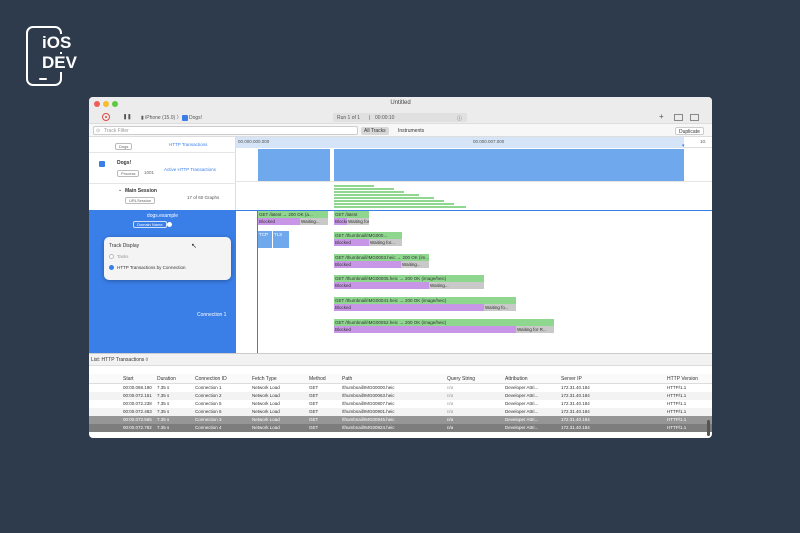  I want to click on window-title: Untitled, so click(400, 103).